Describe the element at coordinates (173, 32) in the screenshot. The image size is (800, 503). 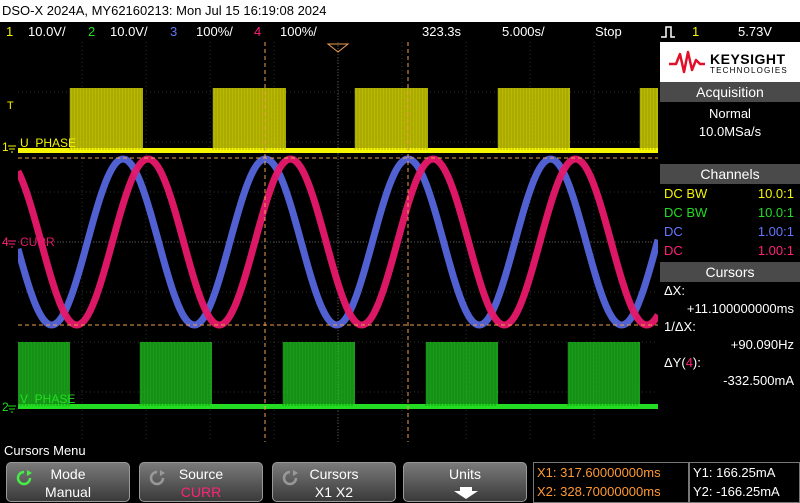
I see `ch3-number: 3` at that location.